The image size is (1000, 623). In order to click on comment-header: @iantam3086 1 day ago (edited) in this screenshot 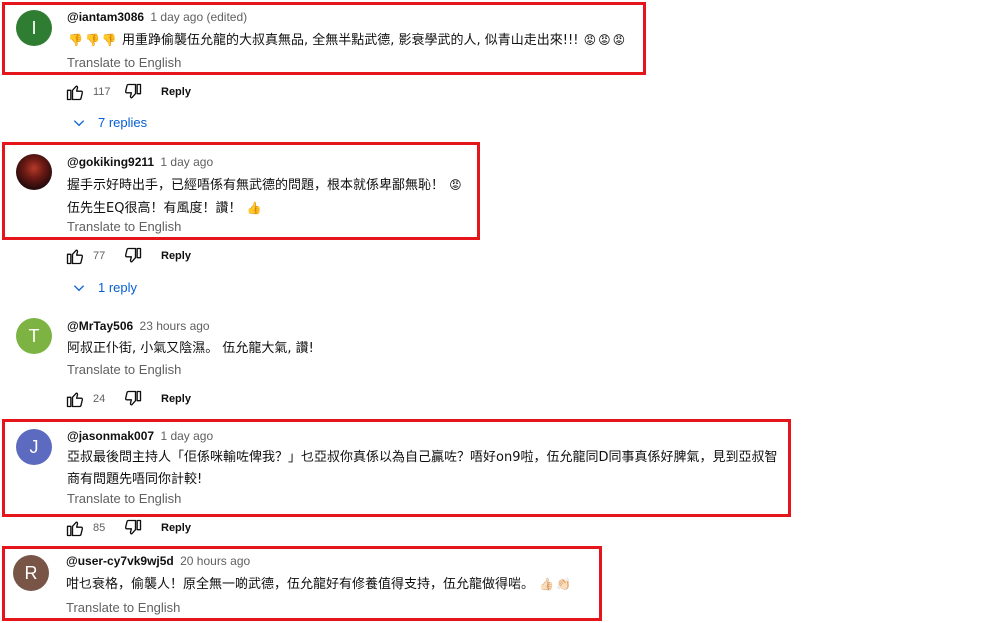, I will do `click(157, 17)`.